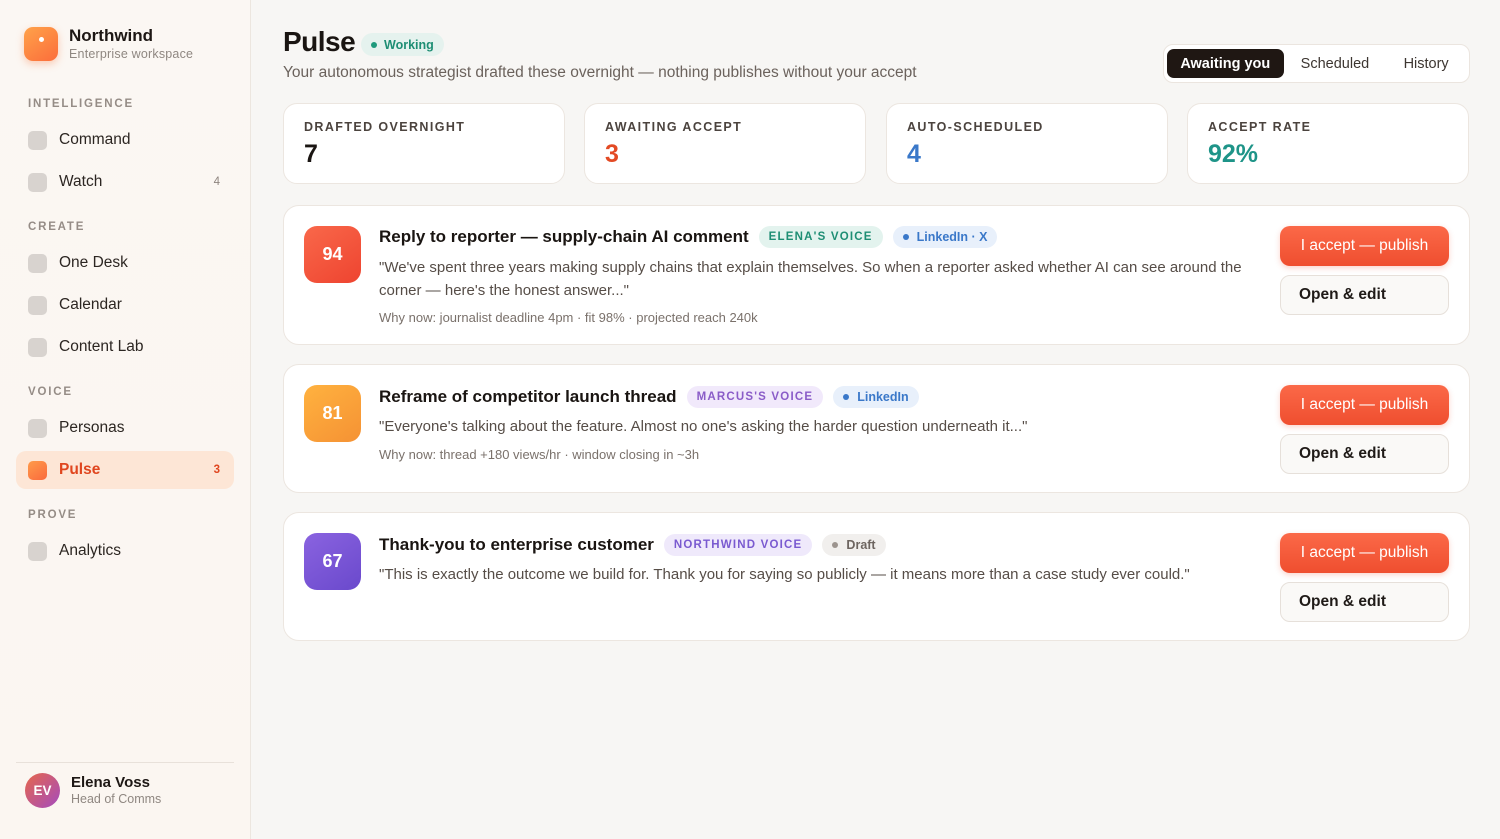  What do you see at coordinates (131, 54) in the screenshot?
I see `brand-subtitle: Enterprise workspace` at bounding box center [131, 54].